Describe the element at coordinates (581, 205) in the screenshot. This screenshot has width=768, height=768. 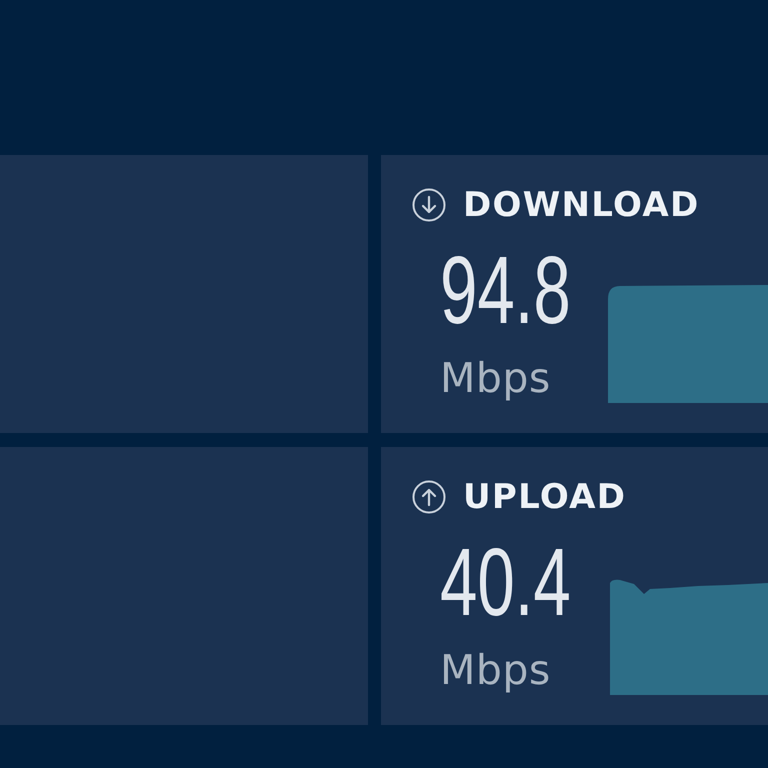
I see `metric-label: DOWNLOAD` at that location.